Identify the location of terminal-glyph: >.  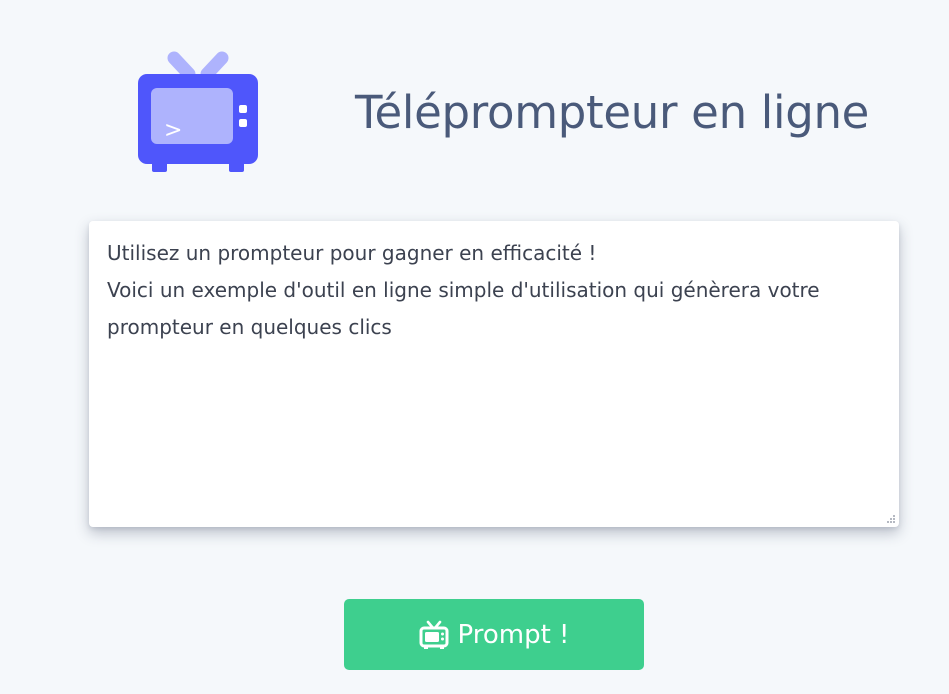
(173, 130).